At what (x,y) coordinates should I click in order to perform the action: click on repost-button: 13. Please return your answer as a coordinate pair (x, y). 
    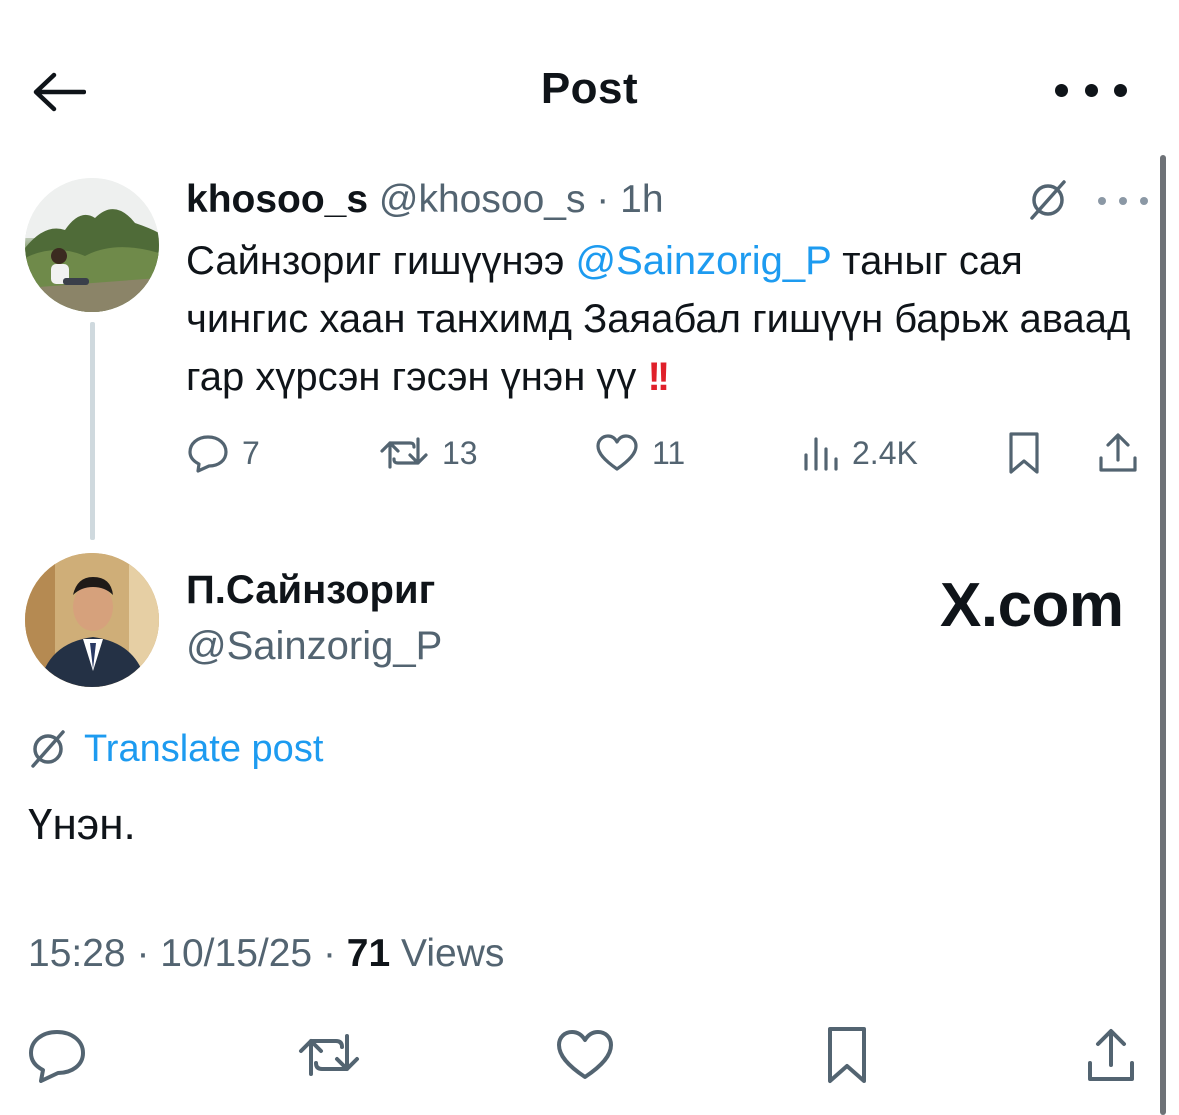
    Looking at the image, I should click on (428, 453).